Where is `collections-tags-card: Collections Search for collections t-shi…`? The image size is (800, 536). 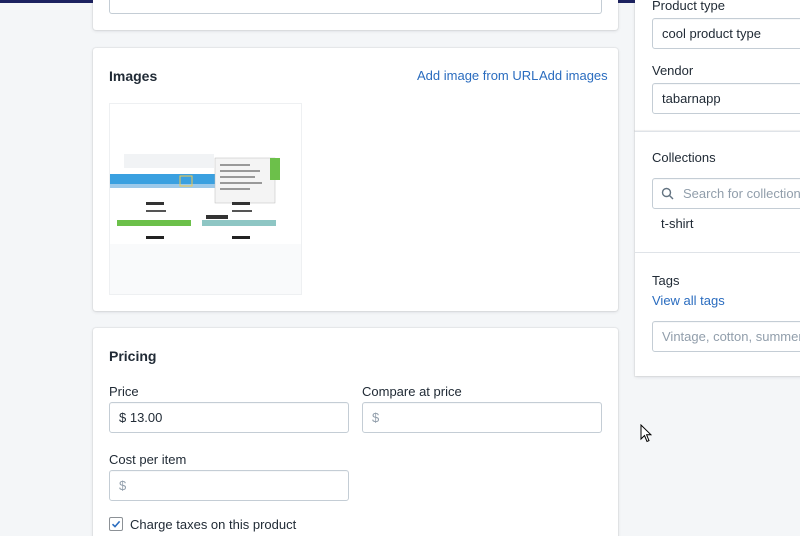 collections-tags-card: Collections Search for collections t-shi… is located at coordinates (717, 253).